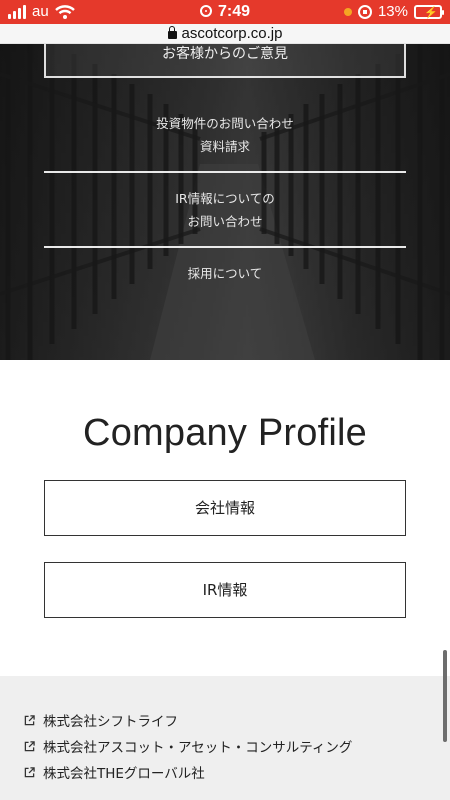  I want to click on footer-link-the-global: 株式会社THEグローバル社, so click(114, 772).